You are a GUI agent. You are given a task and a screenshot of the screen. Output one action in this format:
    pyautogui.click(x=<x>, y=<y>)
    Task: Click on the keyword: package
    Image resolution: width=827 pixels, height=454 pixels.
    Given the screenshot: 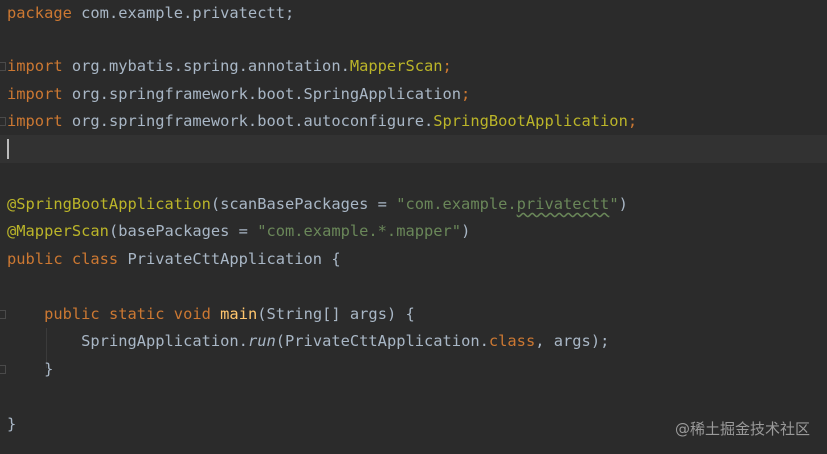 What is the action you would take?
    pyautogui.click(x=39, y=13)
    